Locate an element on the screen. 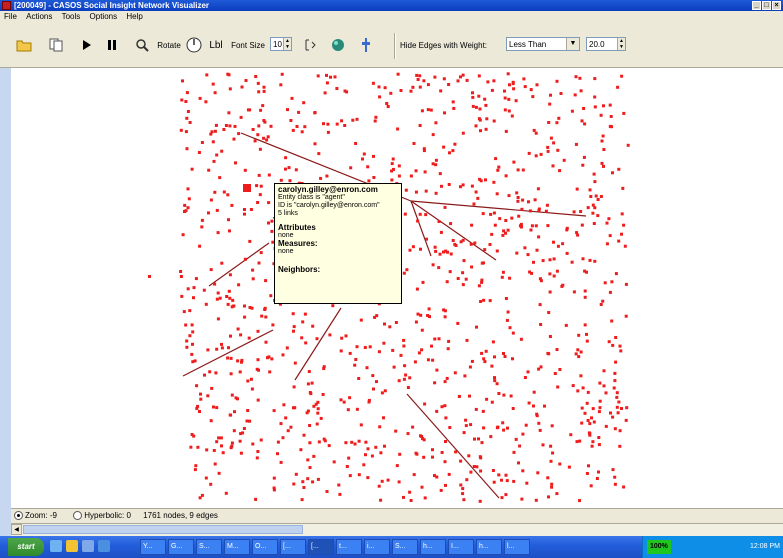  play-button is located at coordinates (87, 45).